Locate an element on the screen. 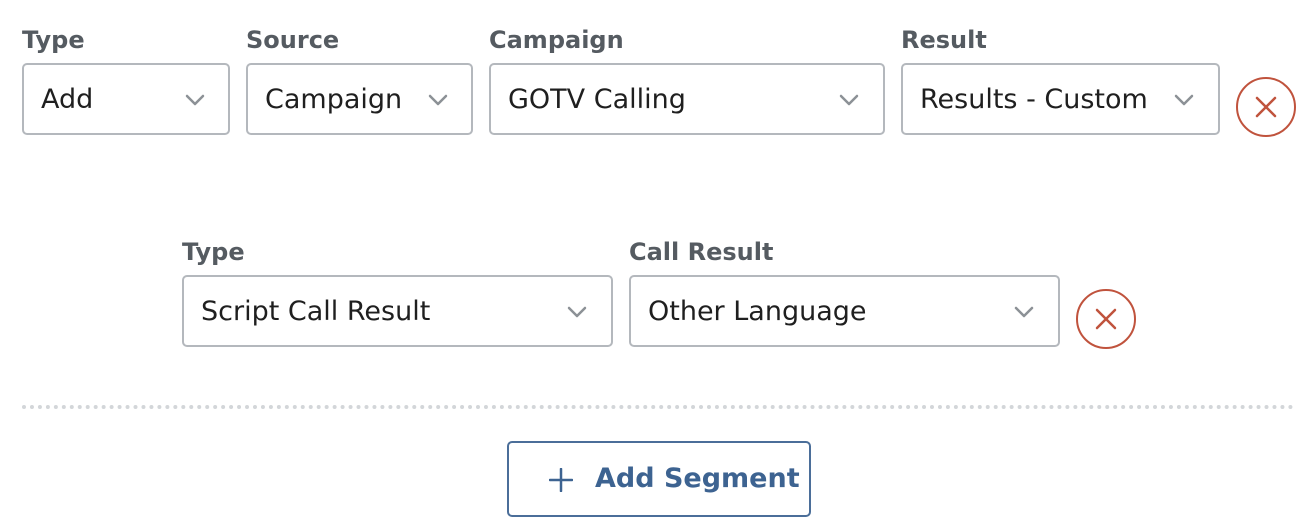 The image size is (1310, 532). remove-rule-button is located at coordinates (1266, 107).